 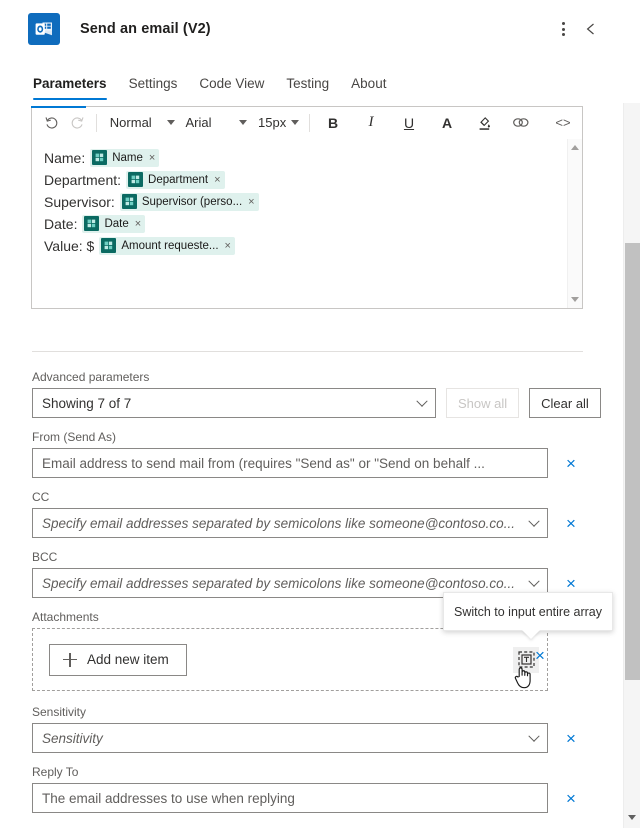 I want to click on body-line-label: Name:, so click(x=65, y=157).